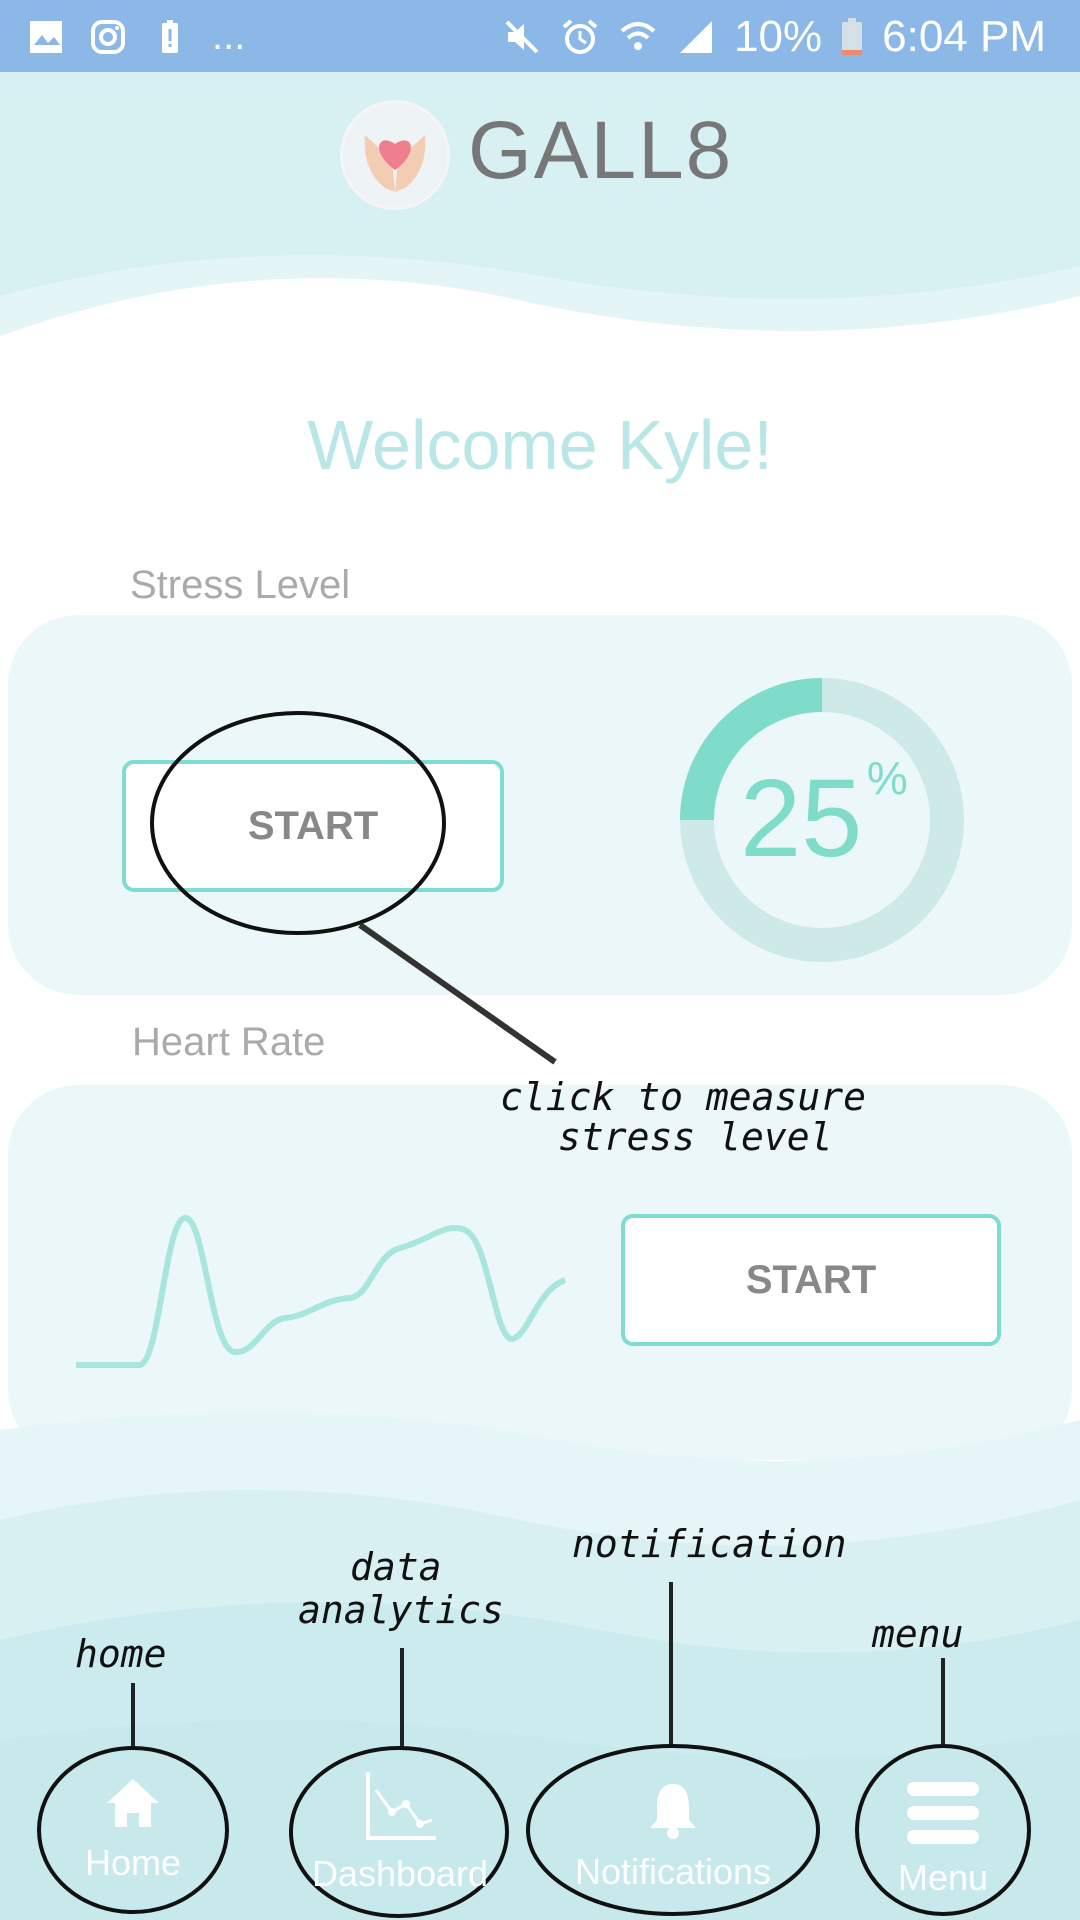 This screenshot has height=1920, width=1080. Describe the element at coordinates (133, 1803) in the screenshot. I see `home-icon` at that location.